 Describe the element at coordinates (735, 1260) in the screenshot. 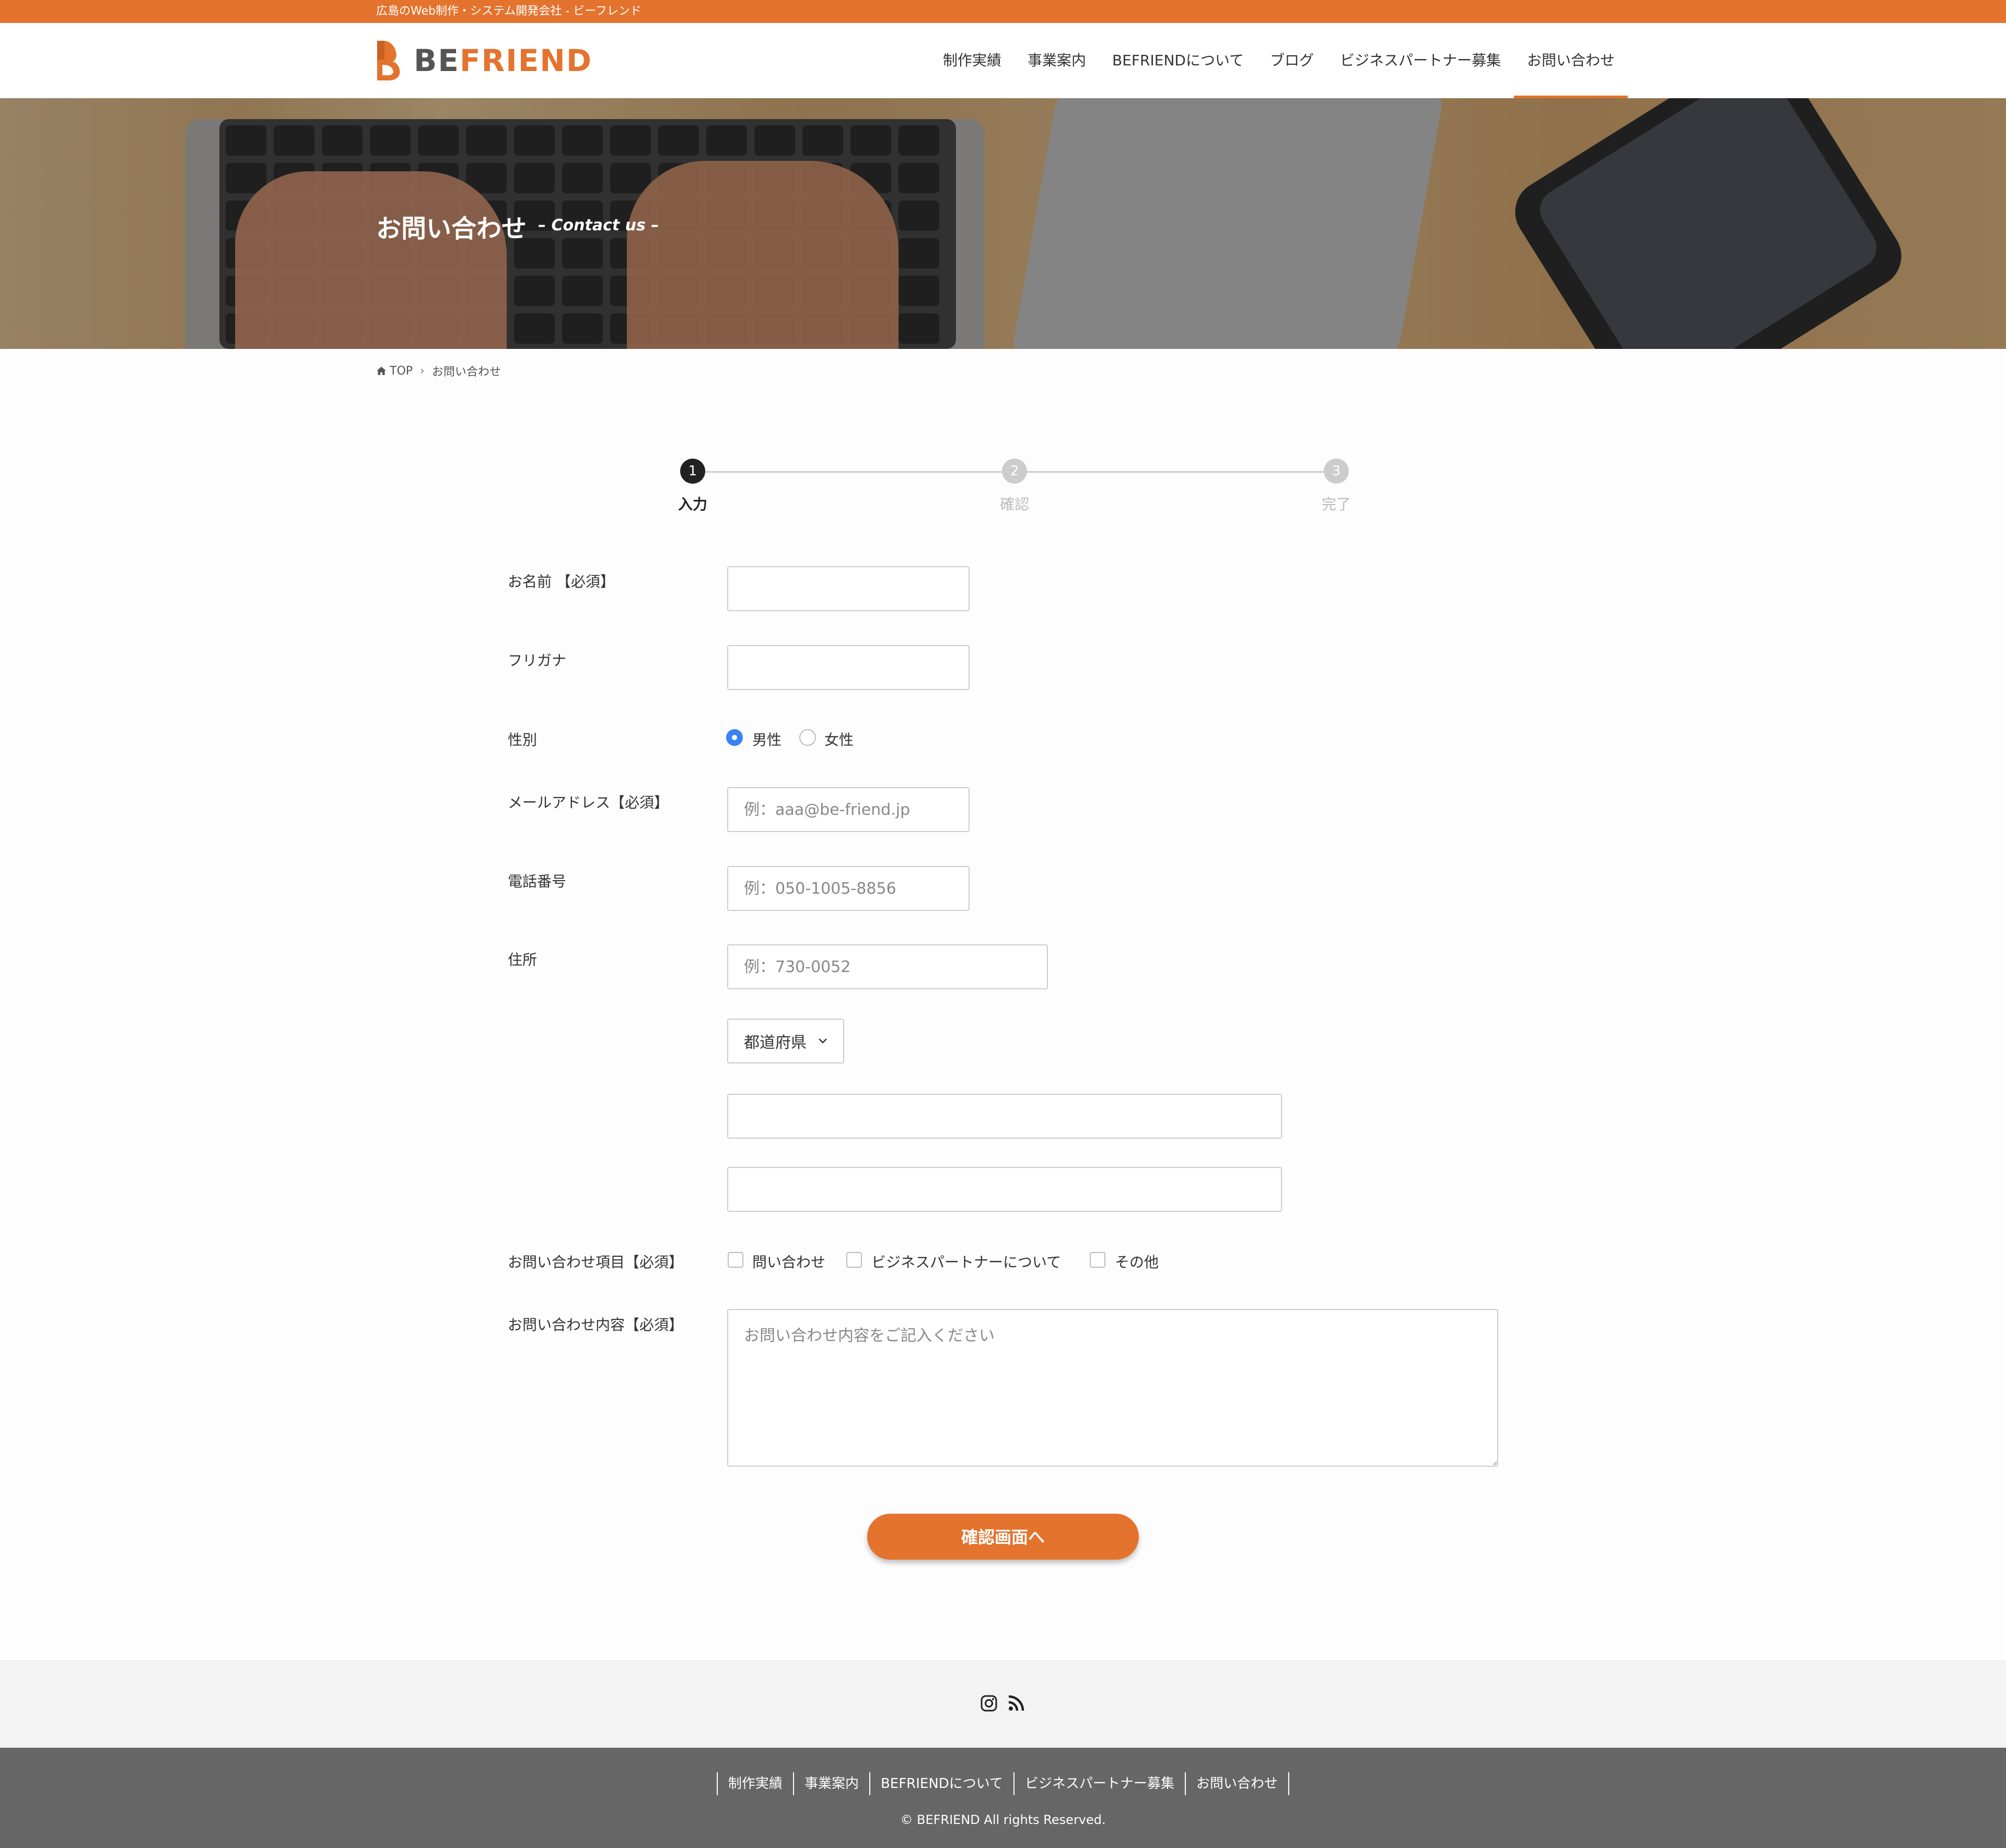

I see `inquiry-checkbox-general` at that location.